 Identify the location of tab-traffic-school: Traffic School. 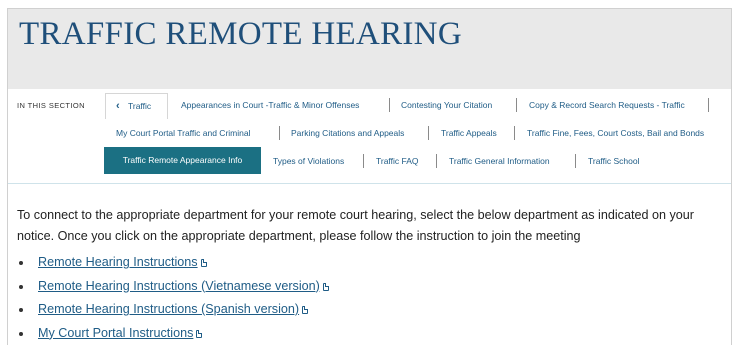
(614, 161).